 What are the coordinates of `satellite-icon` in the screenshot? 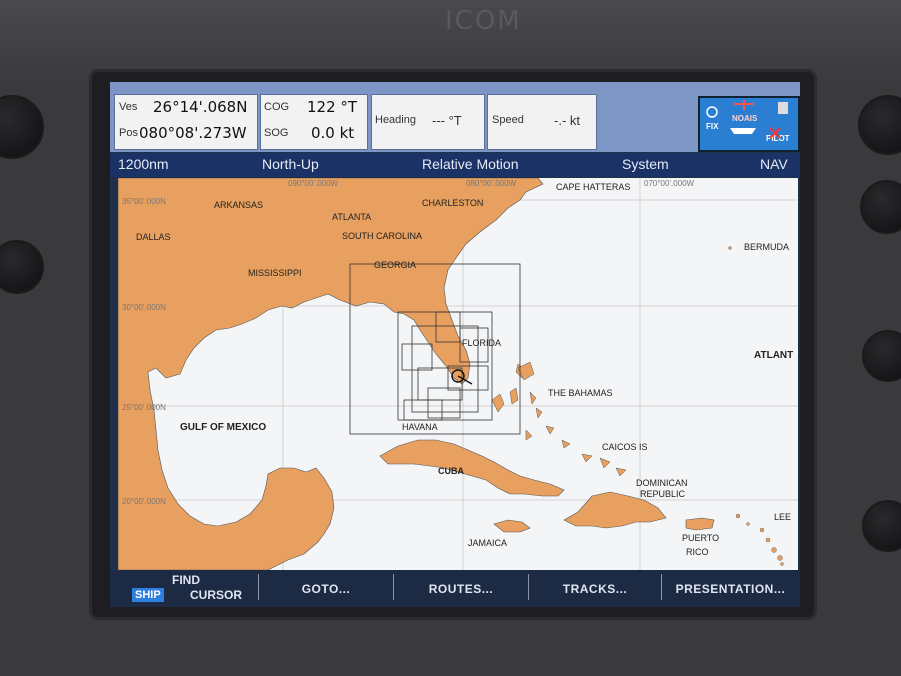 It's located at (712, 112).